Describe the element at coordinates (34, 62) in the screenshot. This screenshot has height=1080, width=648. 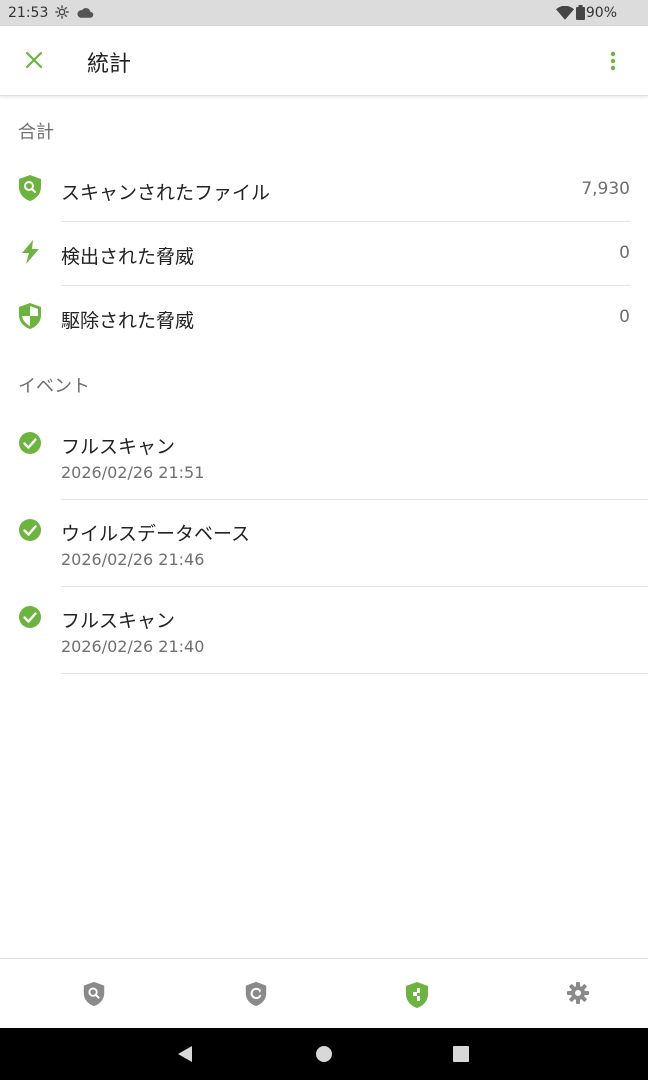
I see `close-icon` at that location.